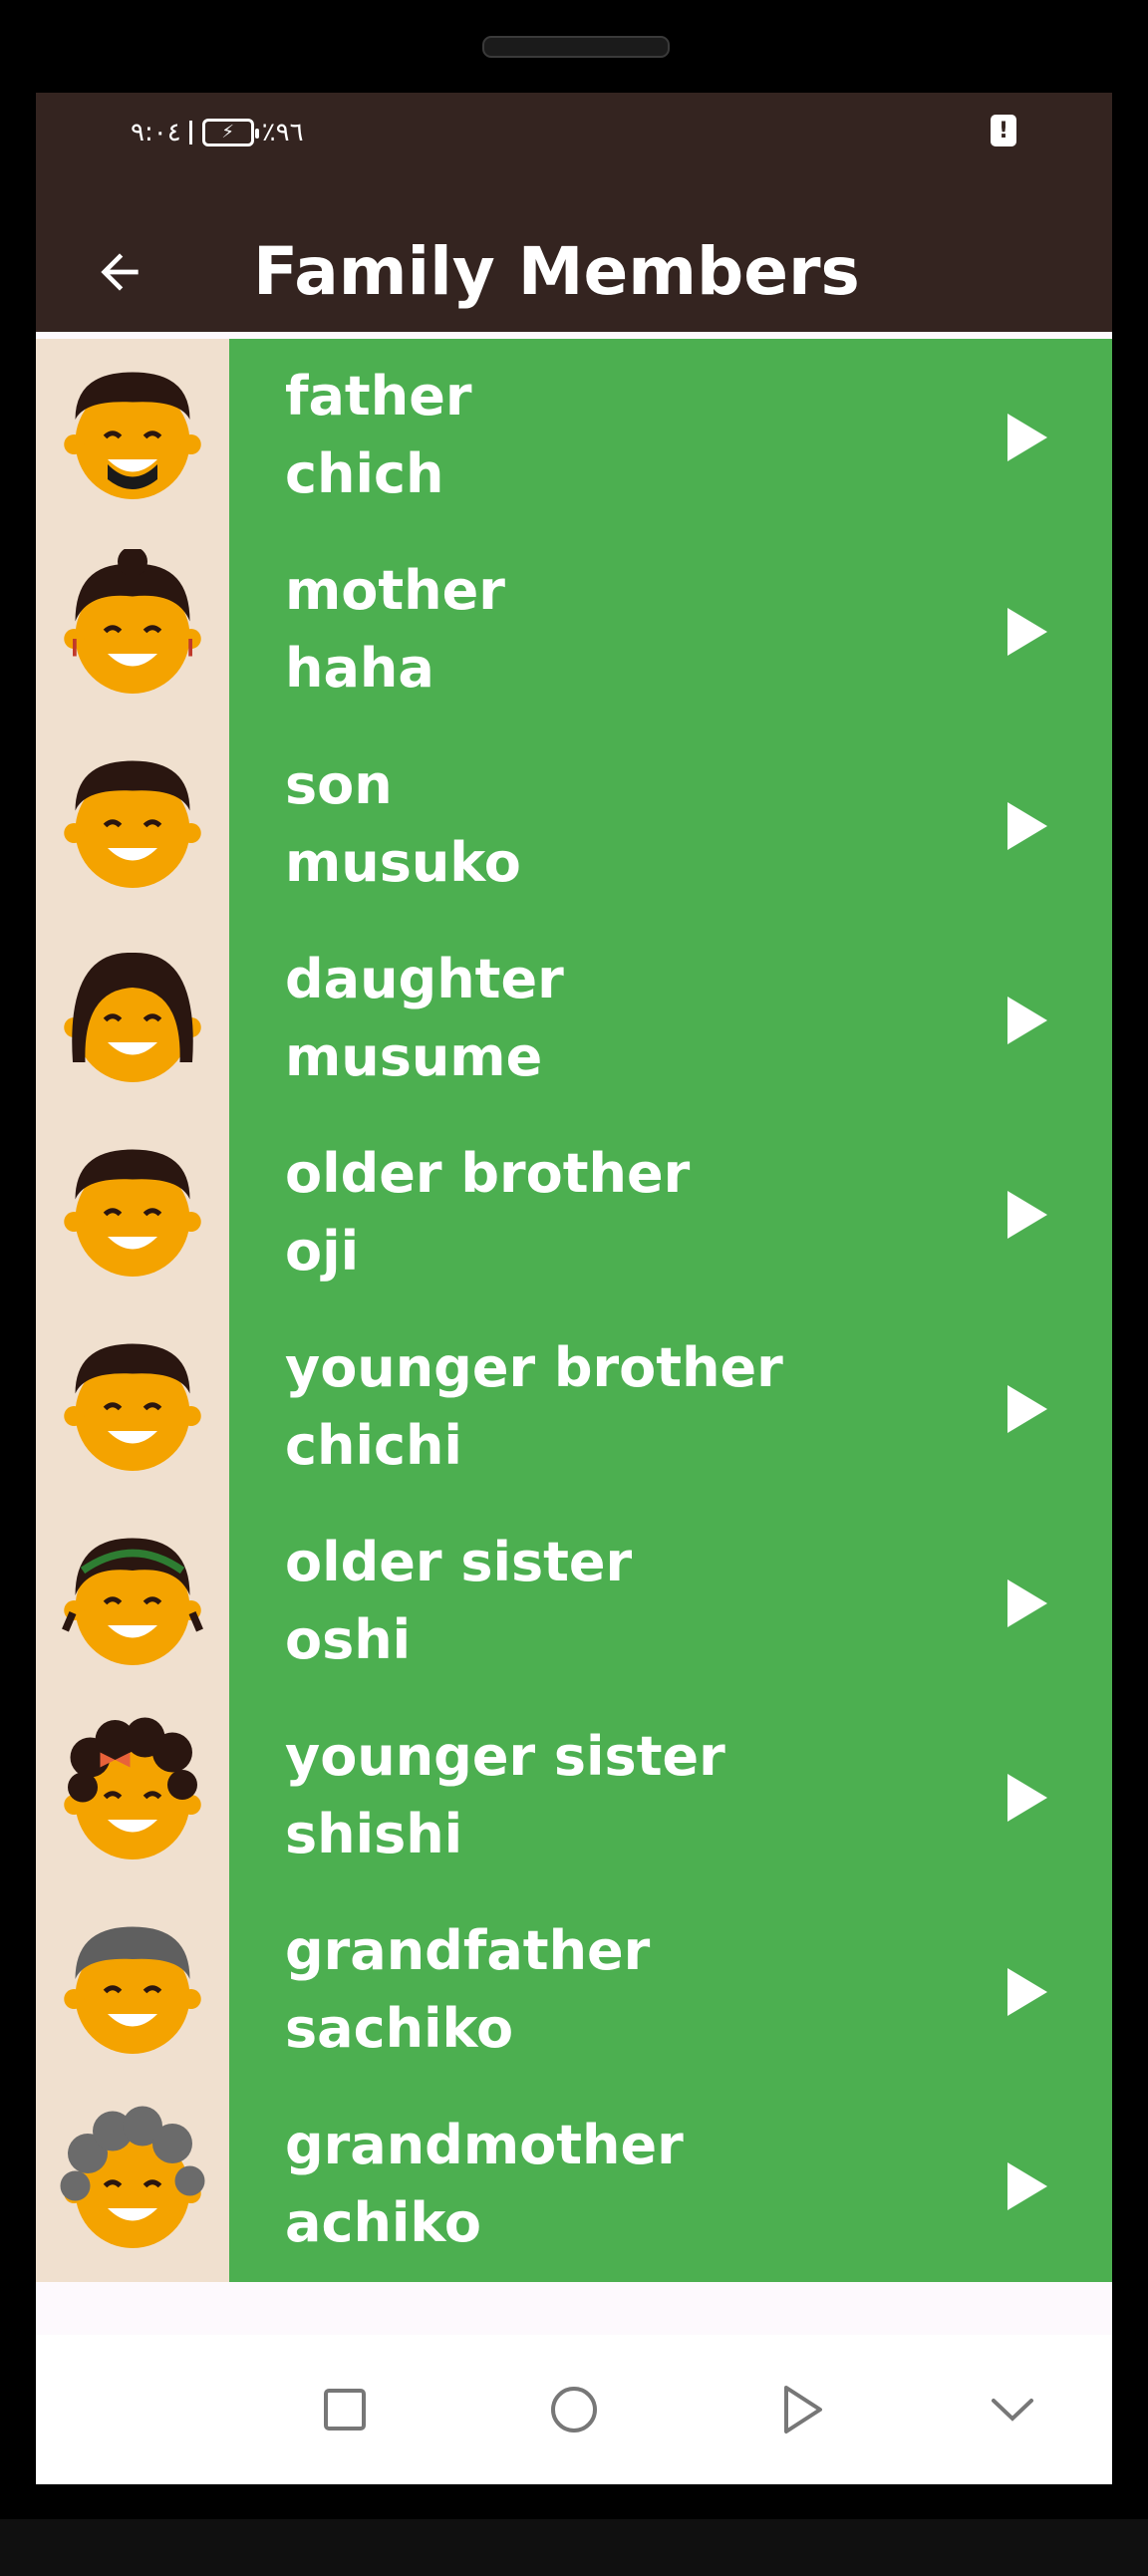  Describe the element at coordinates (459, 1562) in the screenshot. I see `member-word: older sister` at that location.